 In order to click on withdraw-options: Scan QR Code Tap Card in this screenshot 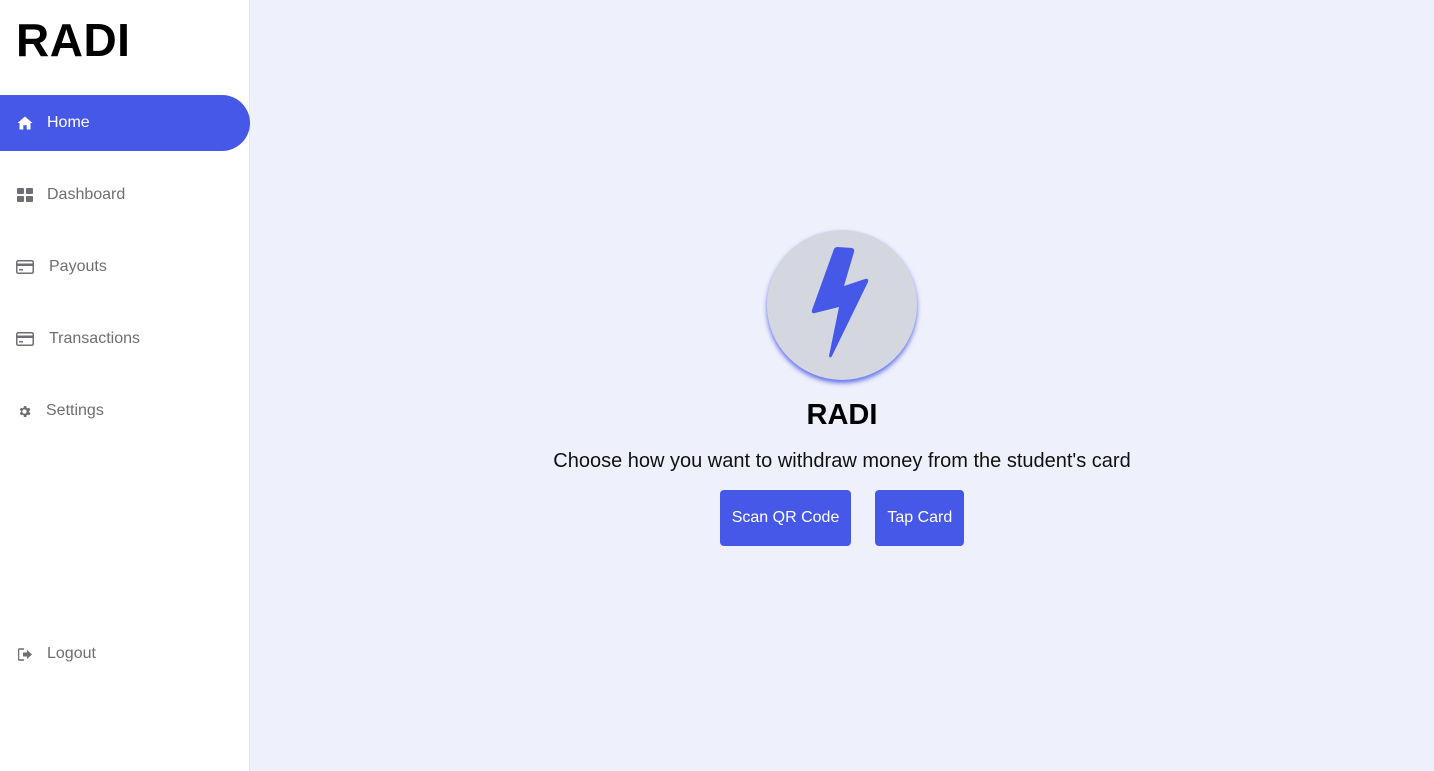, I will do `click(842, 518)`.